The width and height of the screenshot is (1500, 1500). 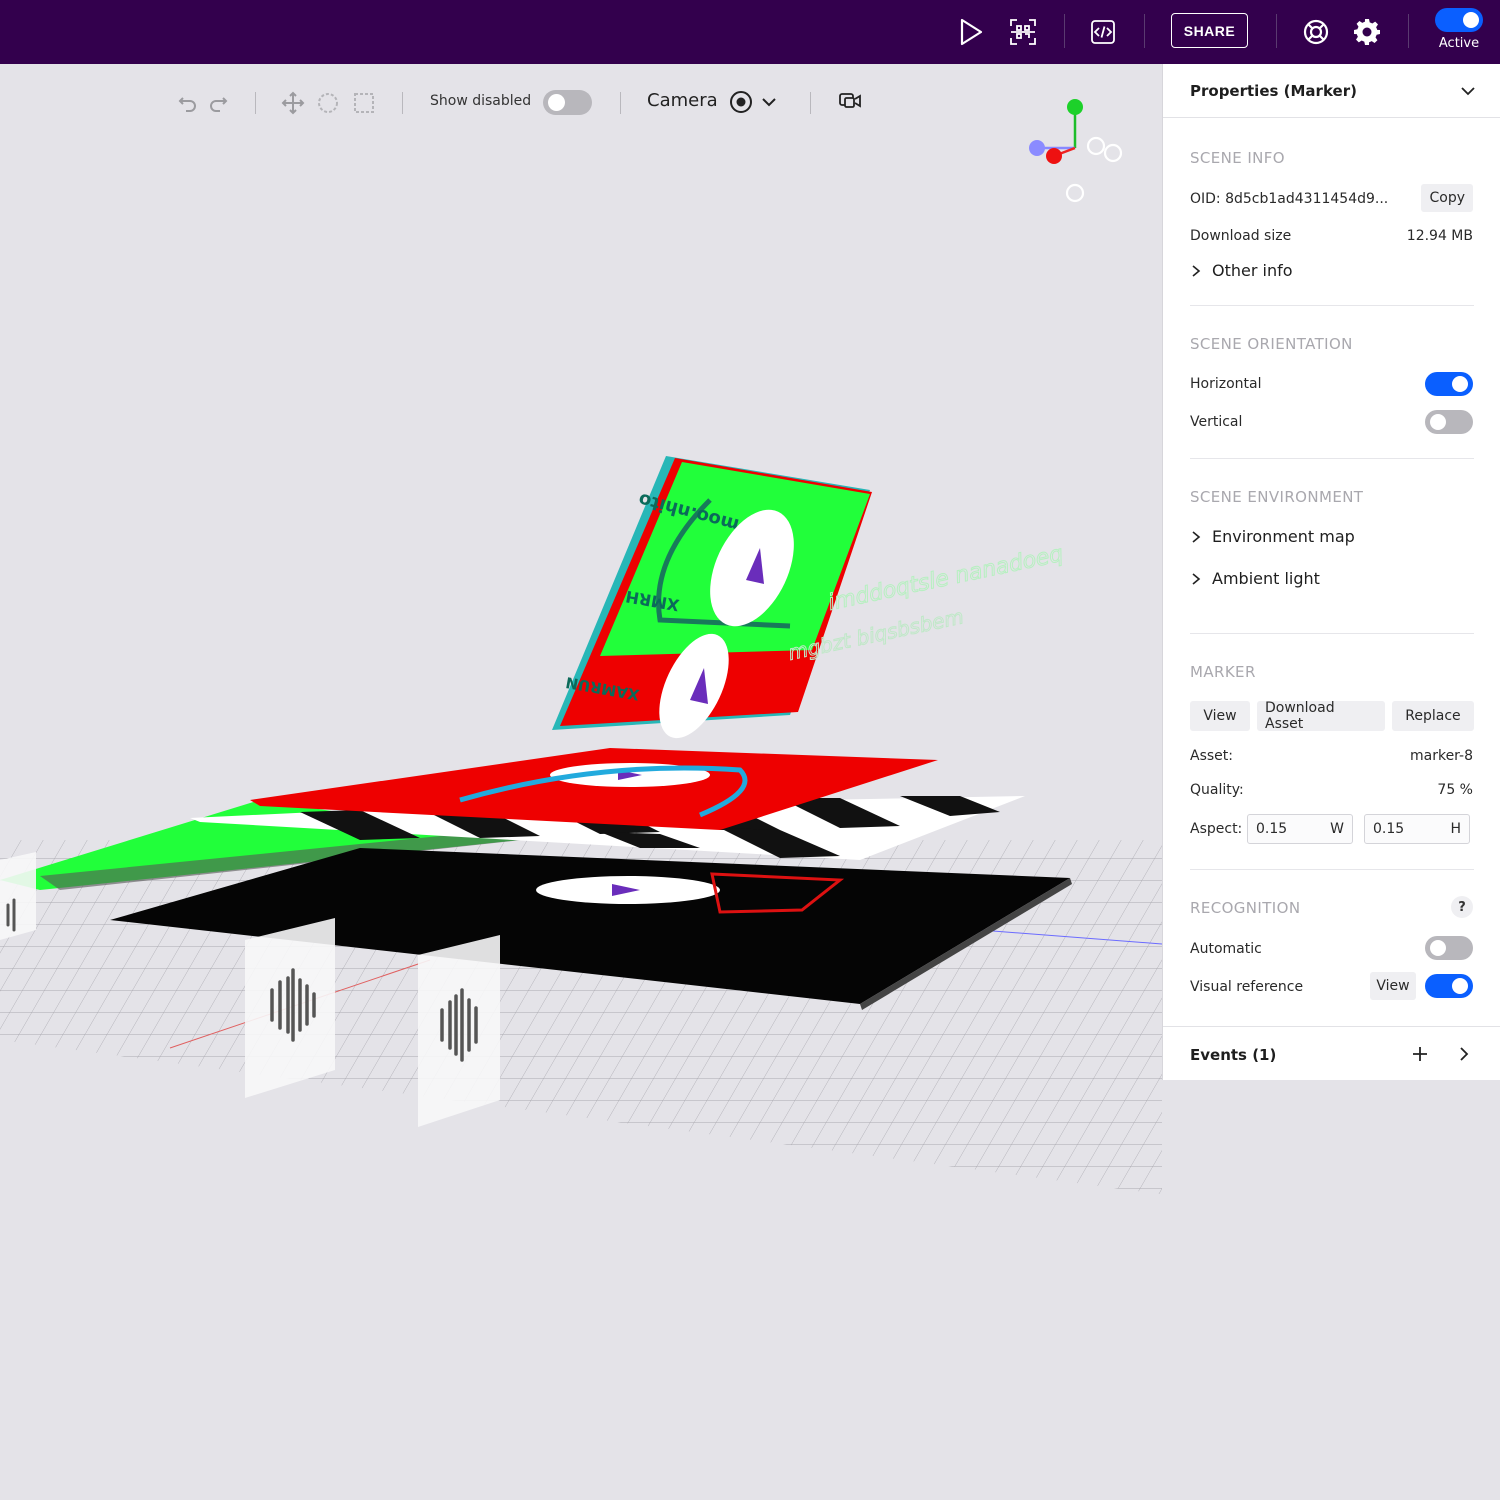 I want to click on add-event-plus-icon, so click(x=1420, y=1054).